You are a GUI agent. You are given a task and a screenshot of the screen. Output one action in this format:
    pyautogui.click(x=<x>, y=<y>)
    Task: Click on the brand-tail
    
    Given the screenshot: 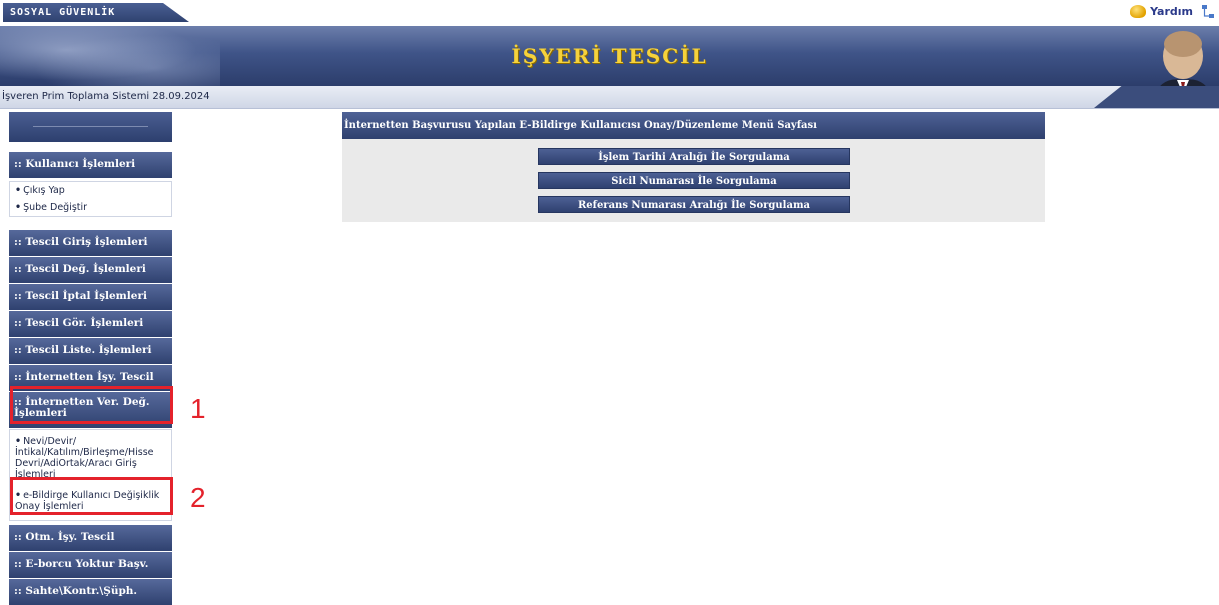 What is the action you would take?
    pyautogui.click(x=176, y=12)
    